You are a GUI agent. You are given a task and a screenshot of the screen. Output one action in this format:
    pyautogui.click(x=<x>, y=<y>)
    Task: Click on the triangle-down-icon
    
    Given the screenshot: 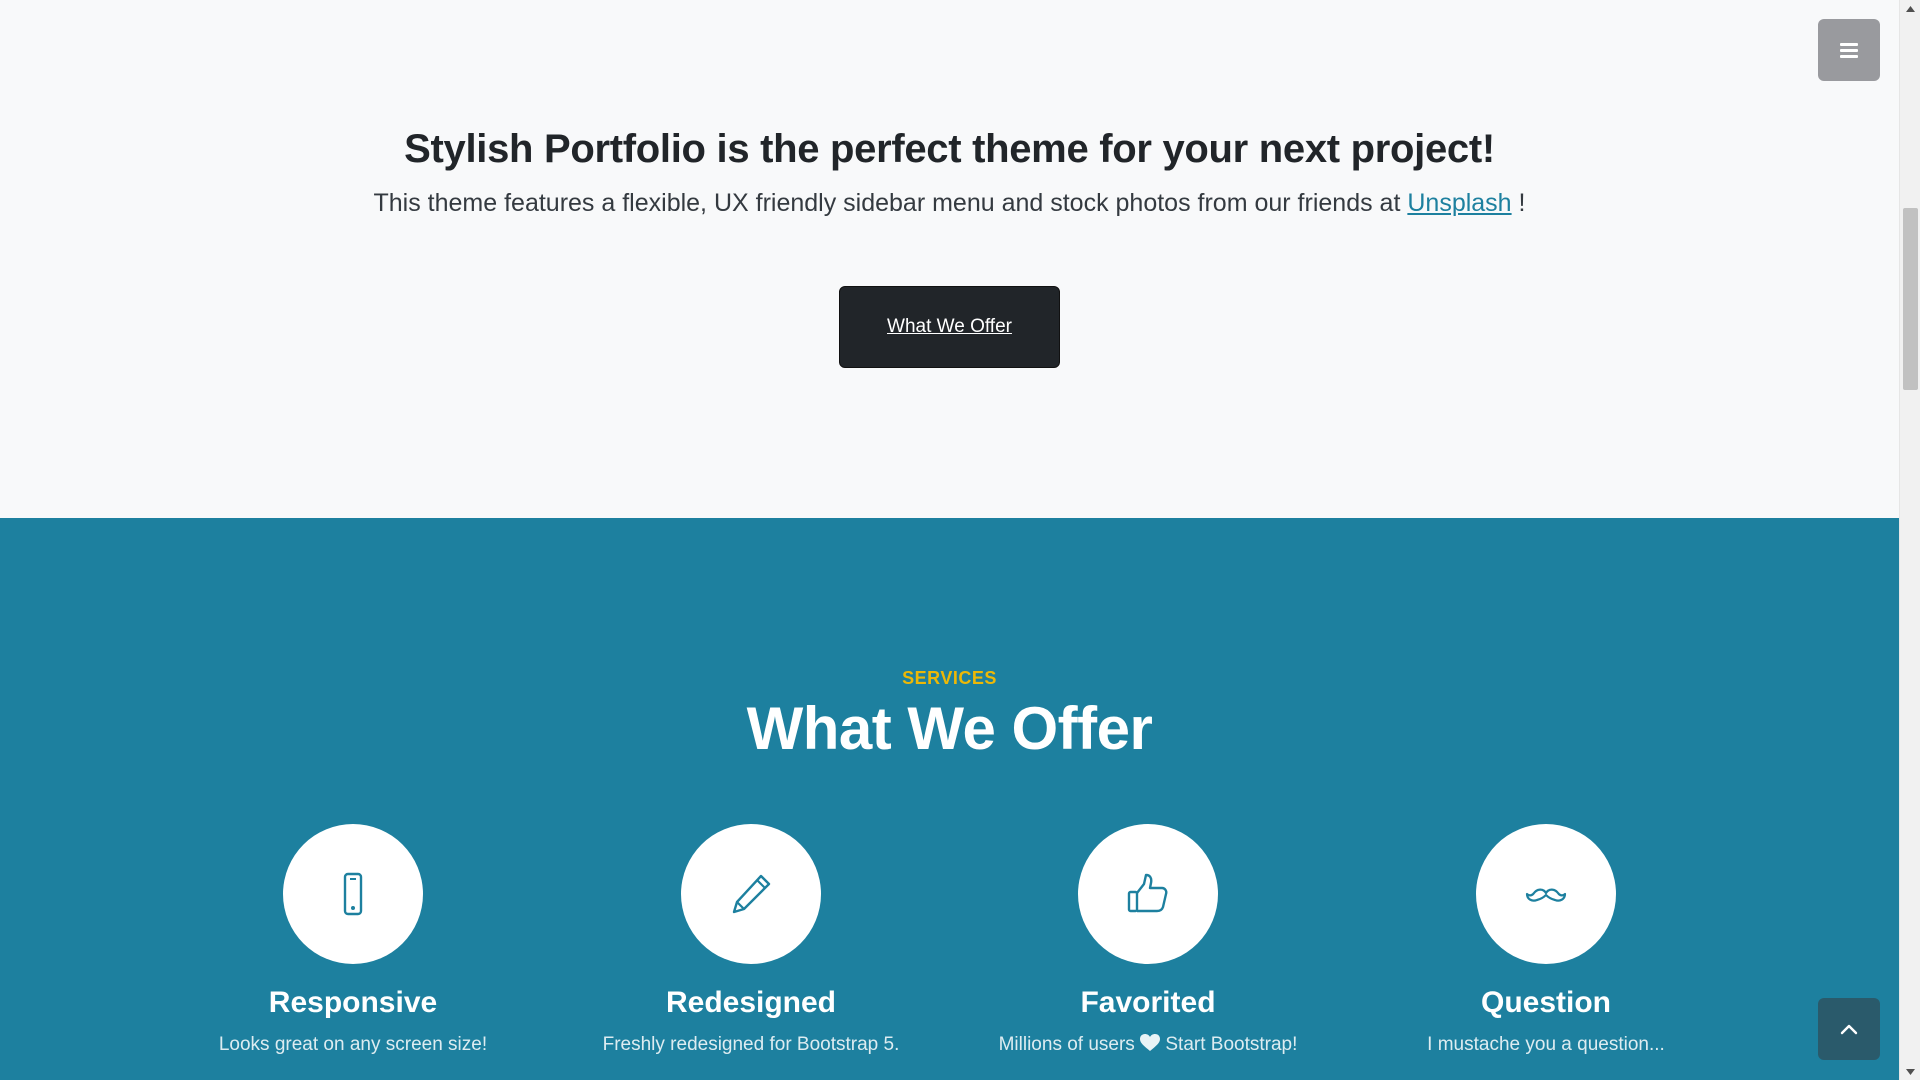 What is the action you would take?
    pyautogui.click(x=1910, y=1071)
    